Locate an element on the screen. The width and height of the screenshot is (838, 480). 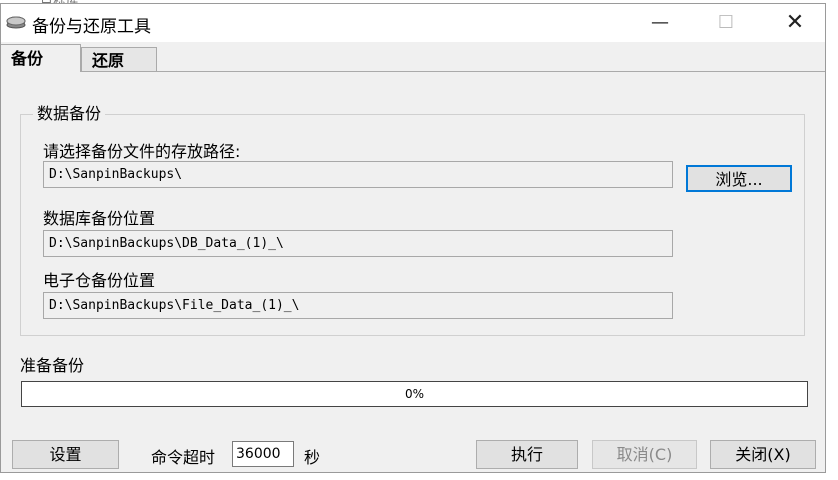
tab-strip: 备份 还原 is located at coordinates (413, 58).